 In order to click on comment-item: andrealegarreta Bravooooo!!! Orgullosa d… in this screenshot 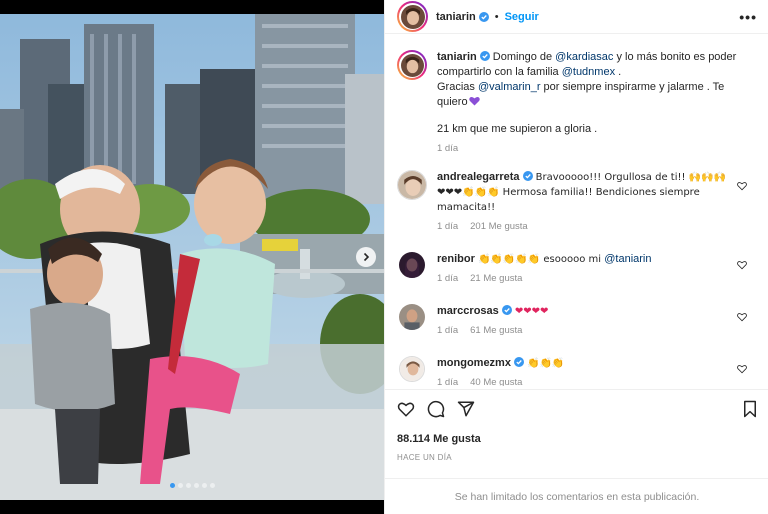, I will do `click(577, 202)`.